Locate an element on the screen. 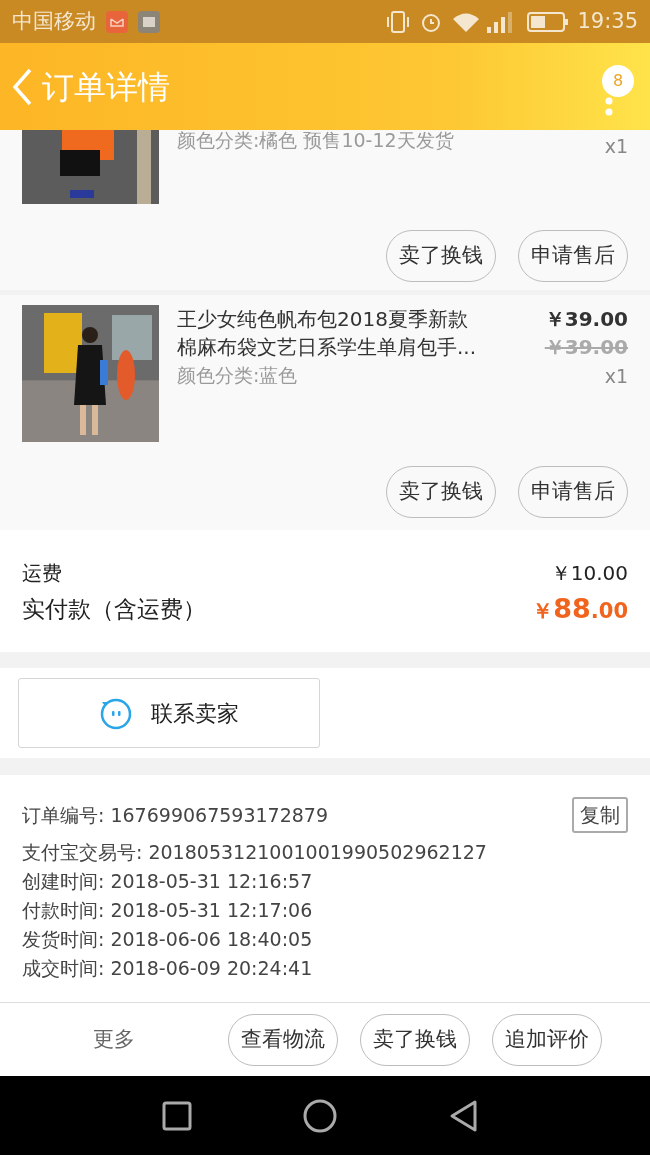 The height and width of the screenshot is (1155, 650). image-icon is located at coordinates (149, 21).